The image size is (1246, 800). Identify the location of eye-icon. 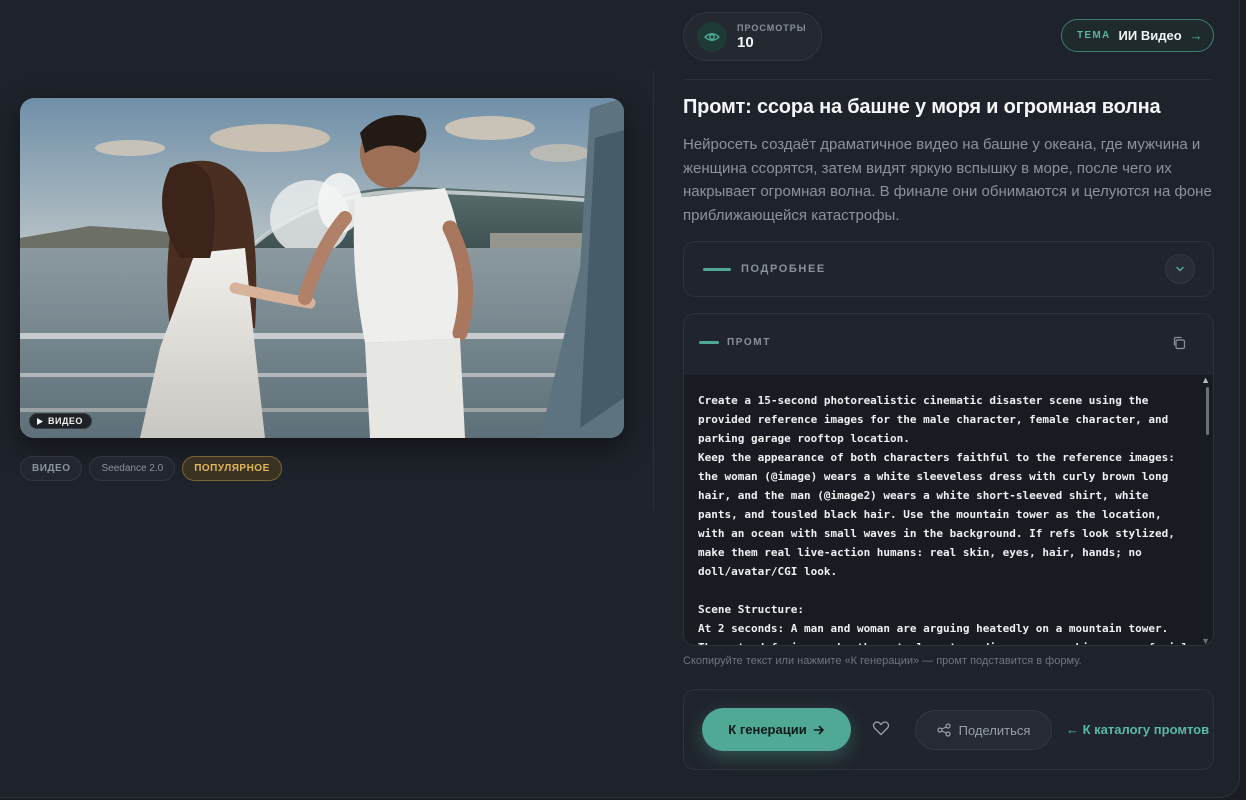
(712, 36).